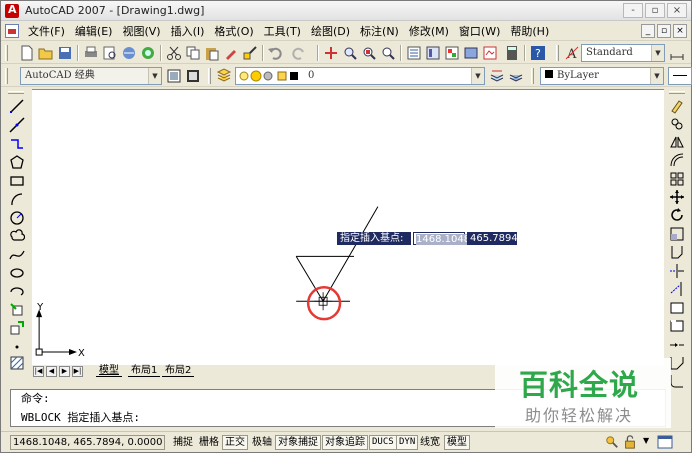 The height and width of the screenshot is (453, 692). I want to click on tab-layout2: 布局2, so click(178, 371).